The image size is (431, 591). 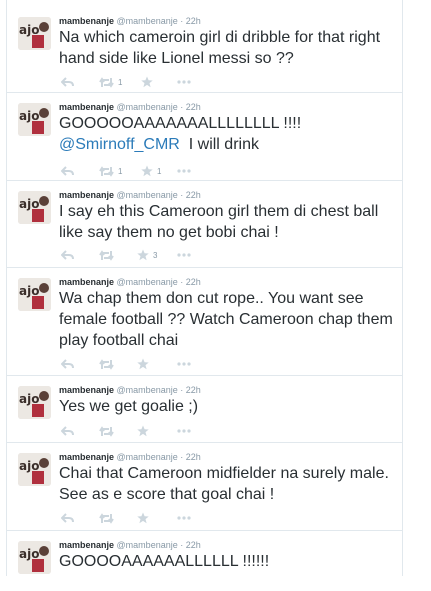 What do you see at coordinates (159, 82) in the screenshot?
I see `tweet-actions: 1` at bounding box center [159, 82].